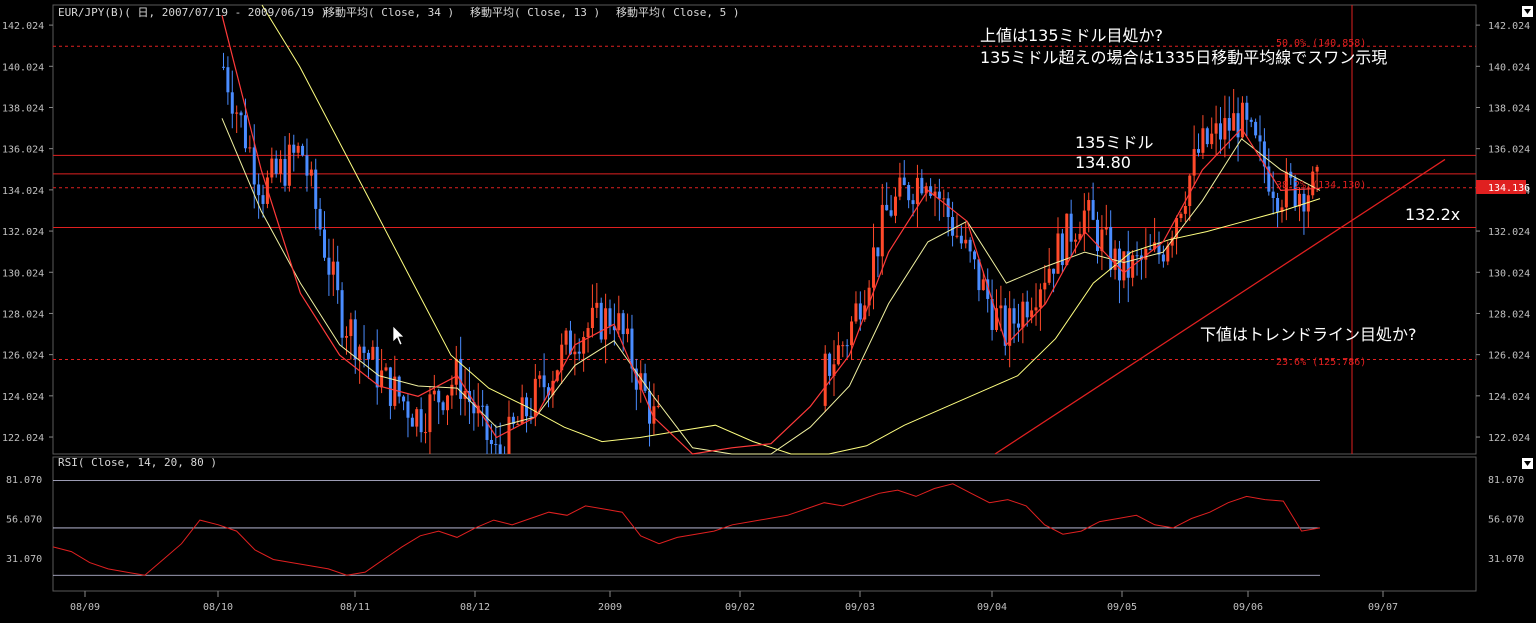 Image resolution: width=1536 pixels, height=623 pixels. What do you see at coordinates (23, 356) in the screenshot?
I see `y-tick-label-left: 126.024` at bounding box center [23, 356].